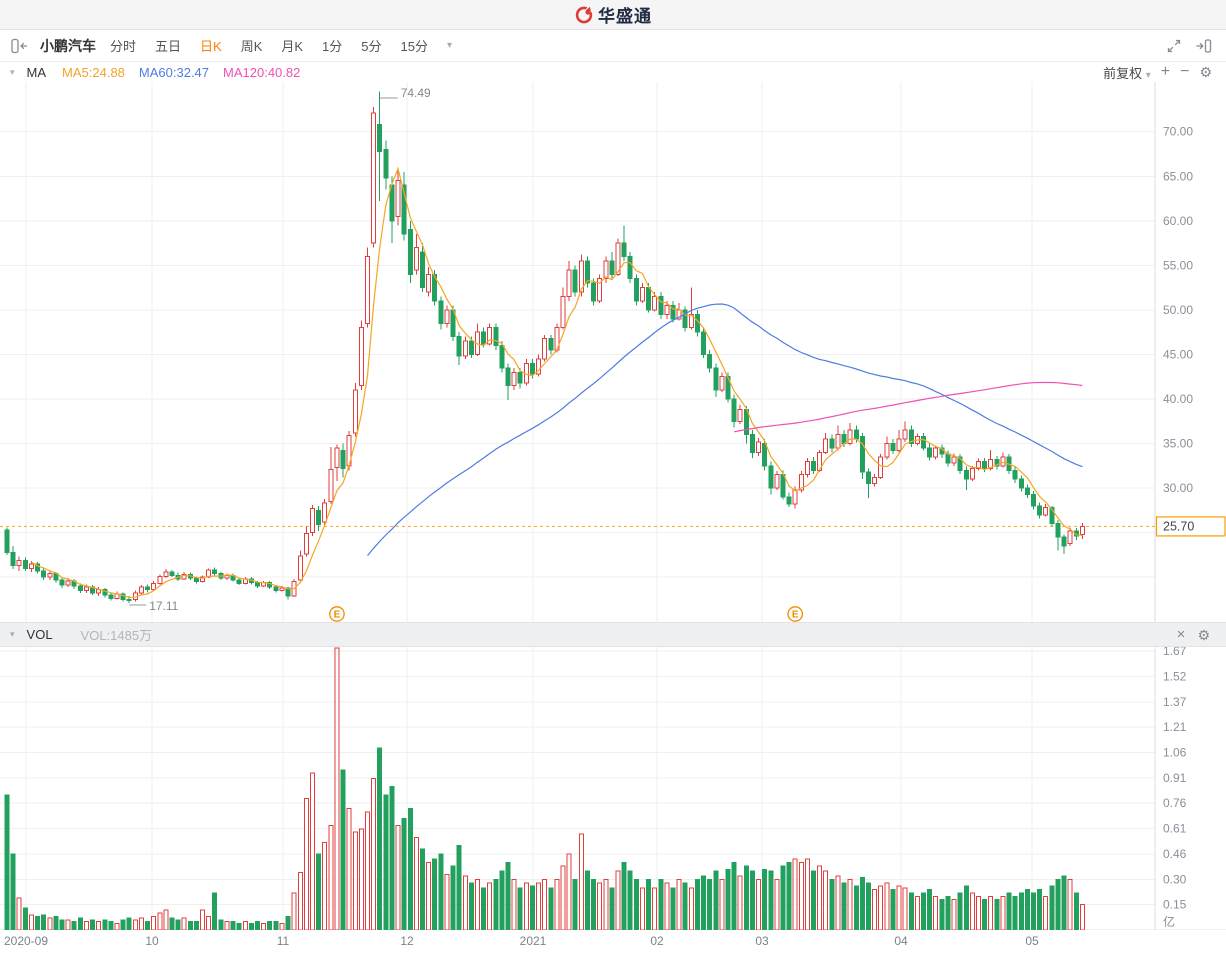  What do you see at coordinates (533, 941) in the screenshot?
I see `date-tick-label: 2021` at bounding box center [533, 941].